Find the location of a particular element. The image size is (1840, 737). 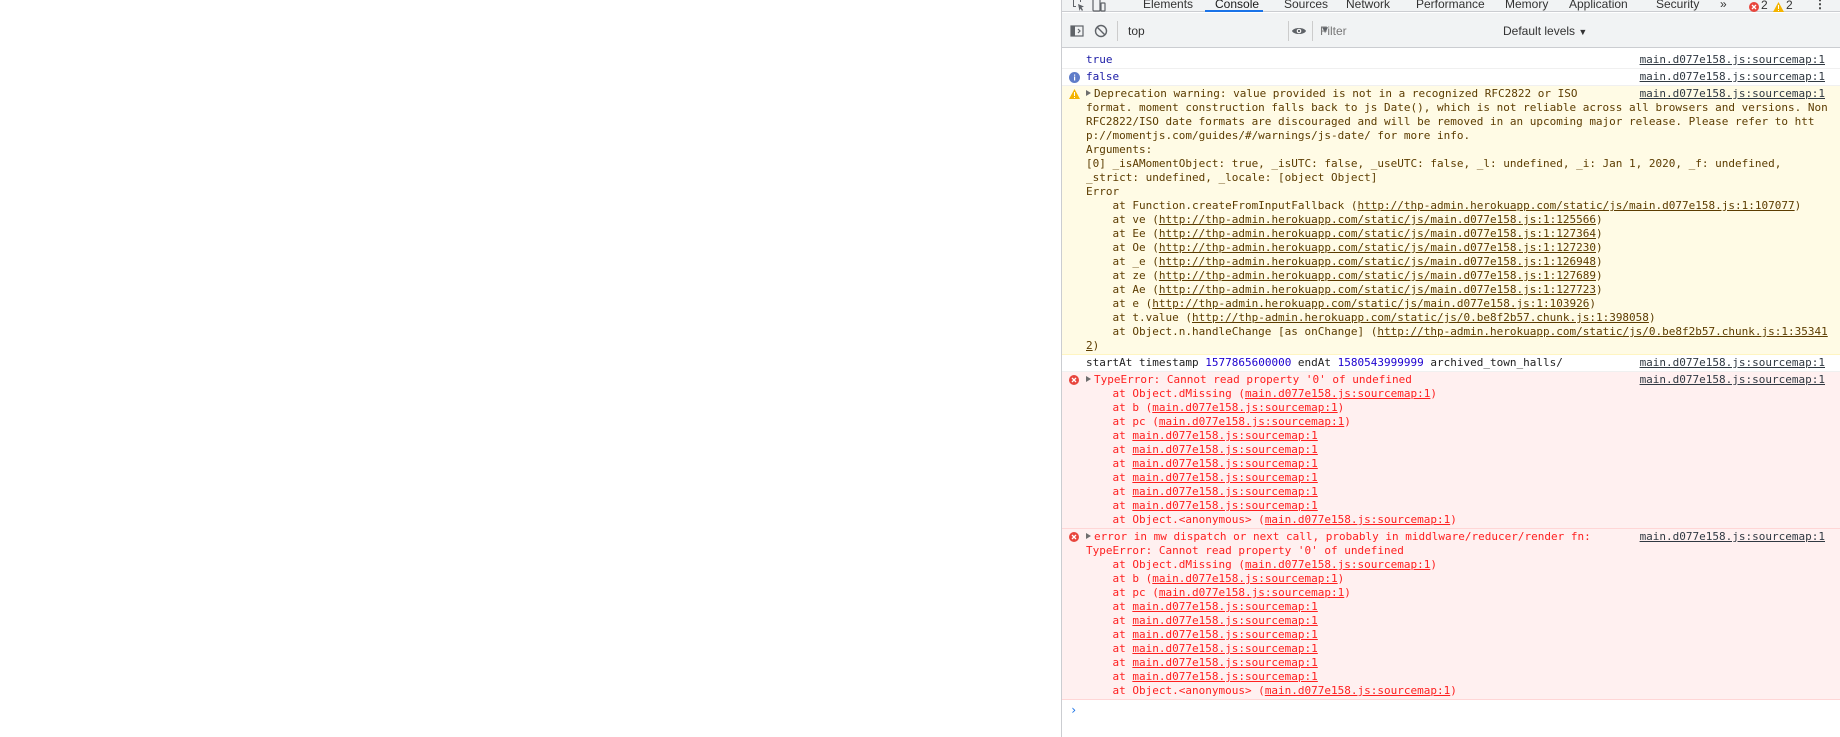

console-prompt: › is located at coordinates (1451, 711).